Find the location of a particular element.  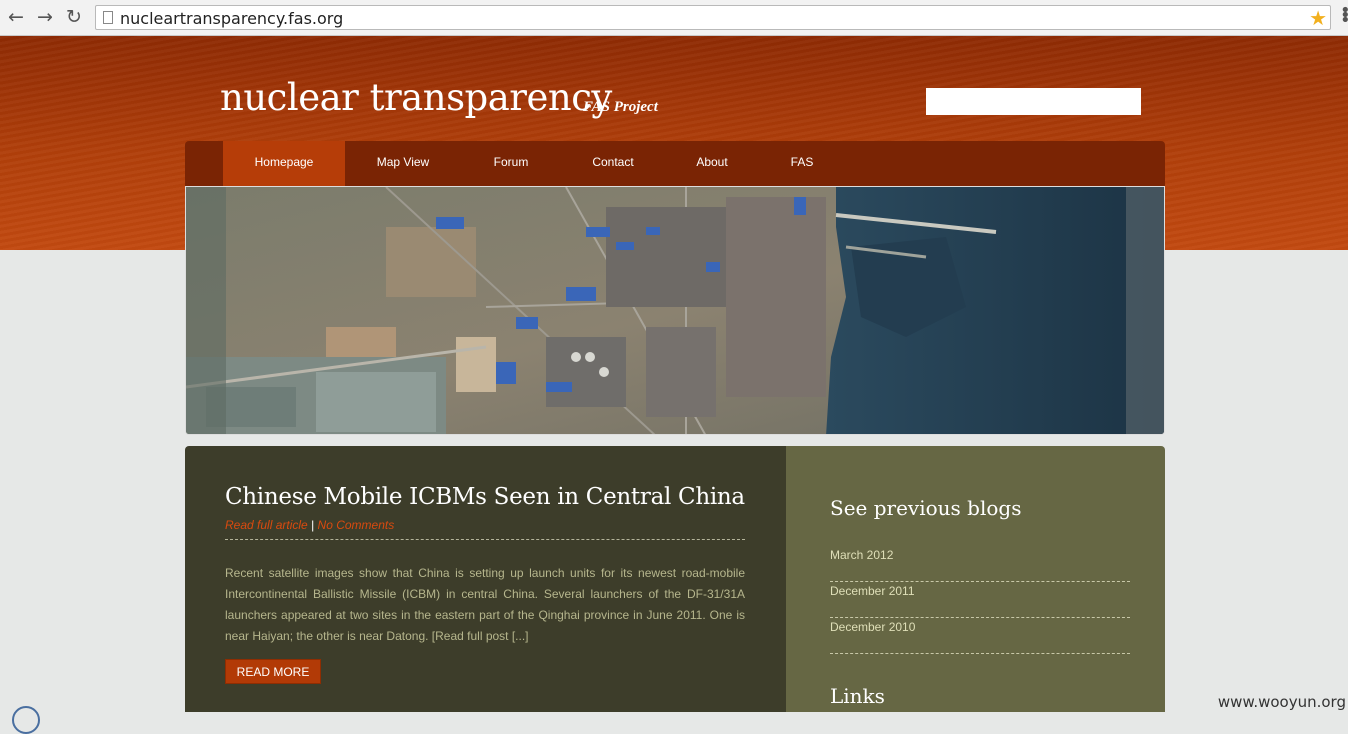

nav-item-homepage: Homepage is located at coordinates (284, 164).